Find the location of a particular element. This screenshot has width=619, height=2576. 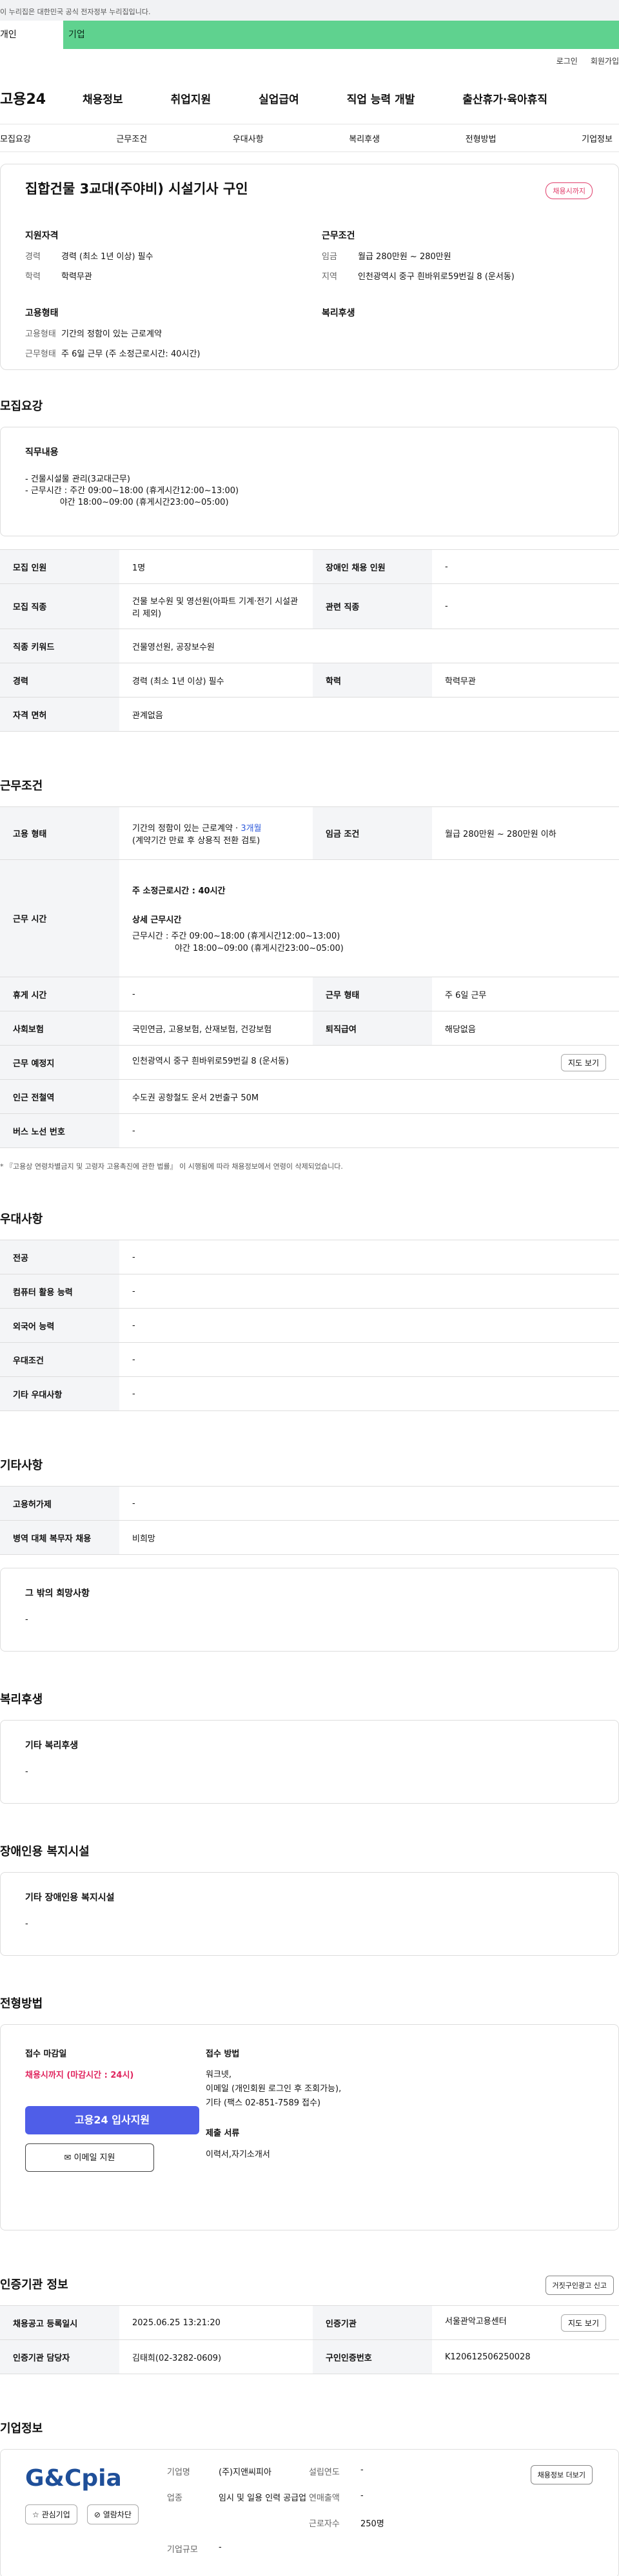

subnav-preference: 우대사항 is located at coordinates (248, 138).